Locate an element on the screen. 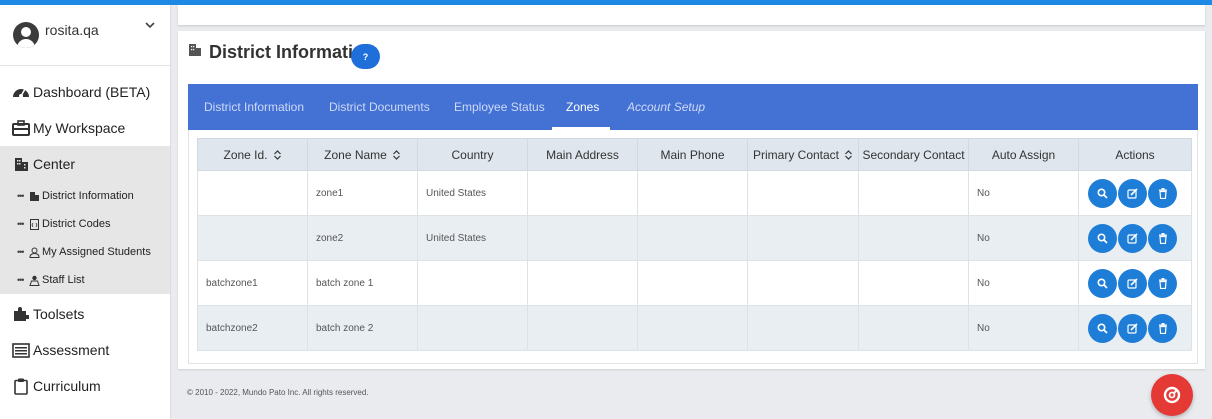 This screenshot has height=419, width=1212. lifebuoy-icon is located at coordinates (1172, 395).